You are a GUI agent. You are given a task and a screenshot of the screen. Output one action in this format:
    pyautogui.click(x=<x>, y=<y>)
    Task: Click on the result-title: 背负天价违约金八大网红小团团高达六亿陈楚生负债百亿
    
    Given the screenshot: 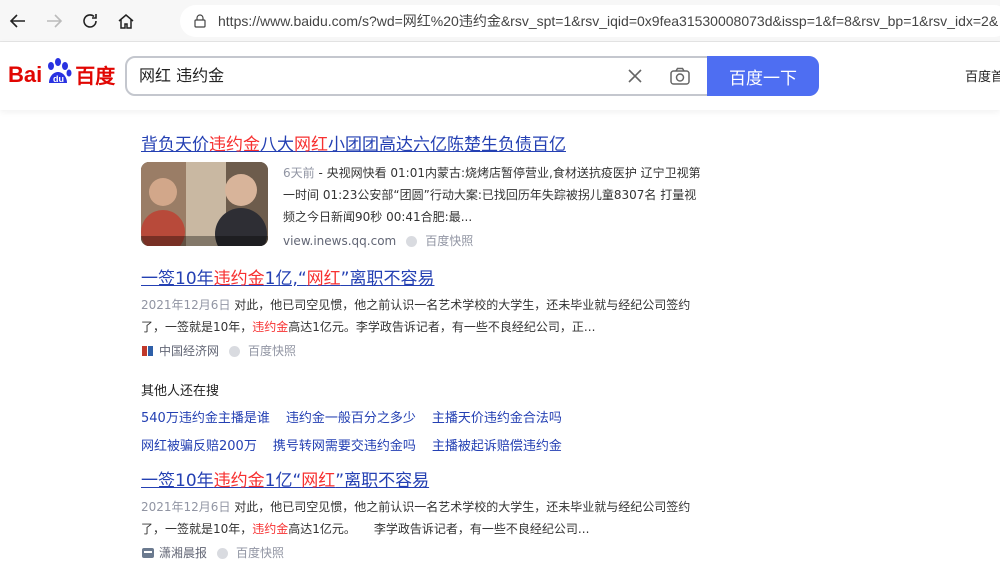 What is the action you would take?
    pyautogui.click(x=353, y=145)
    